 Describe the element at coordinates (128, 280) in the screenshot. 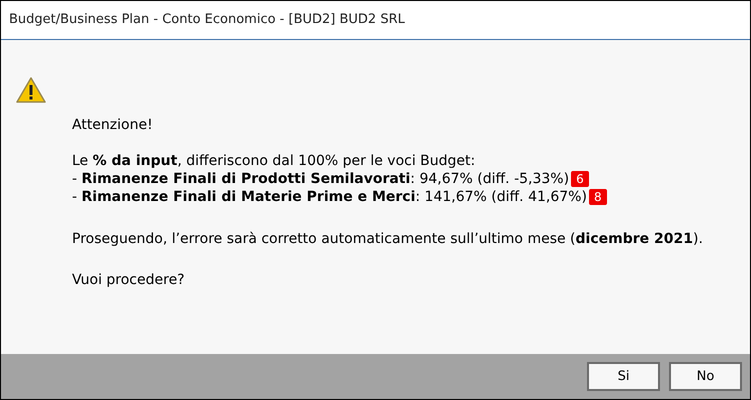

I see `message-text: Vuoi procedere?` at that location.